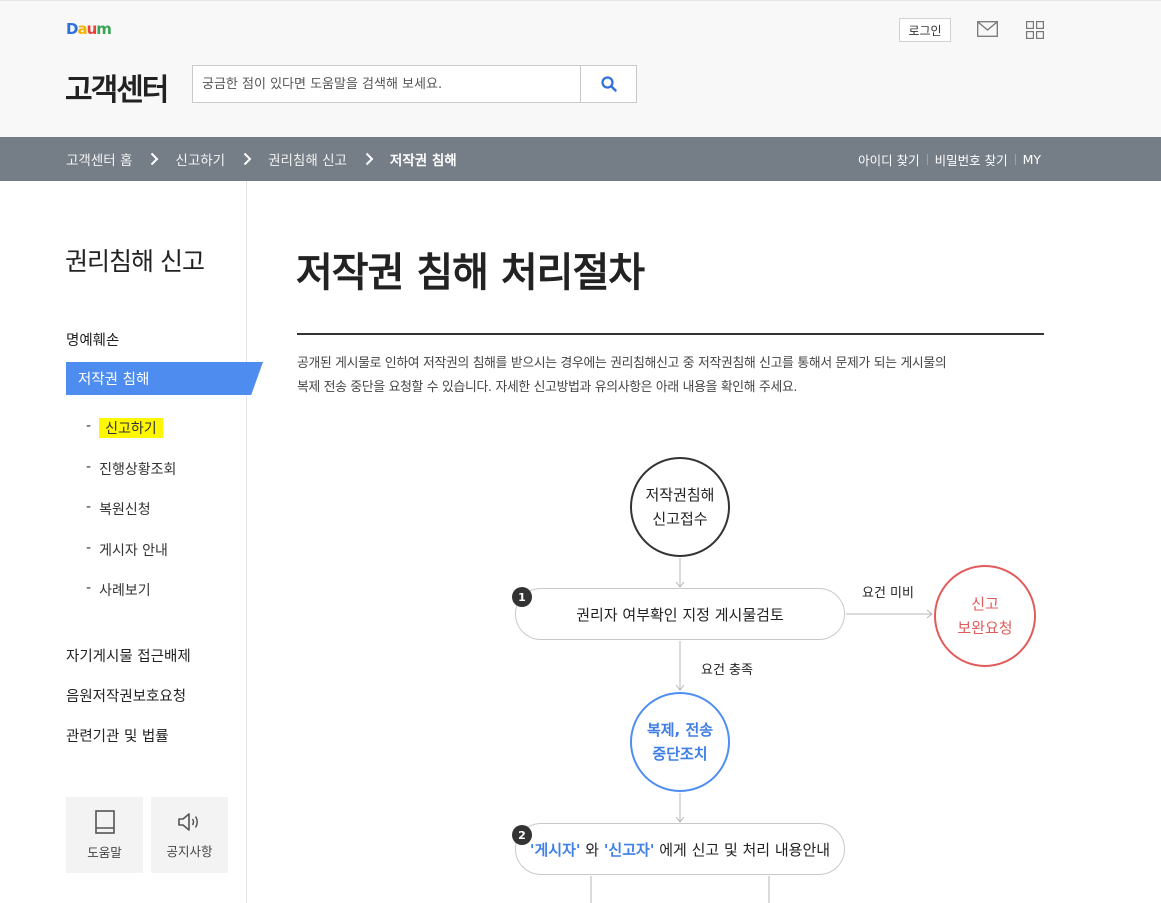 The height and width of the screenshot is (903, 1161). What do you see at coordinates (131, 428) in the screenshot?
I see `sub-item-label: 신고하기` at bounding box center [131, 428].